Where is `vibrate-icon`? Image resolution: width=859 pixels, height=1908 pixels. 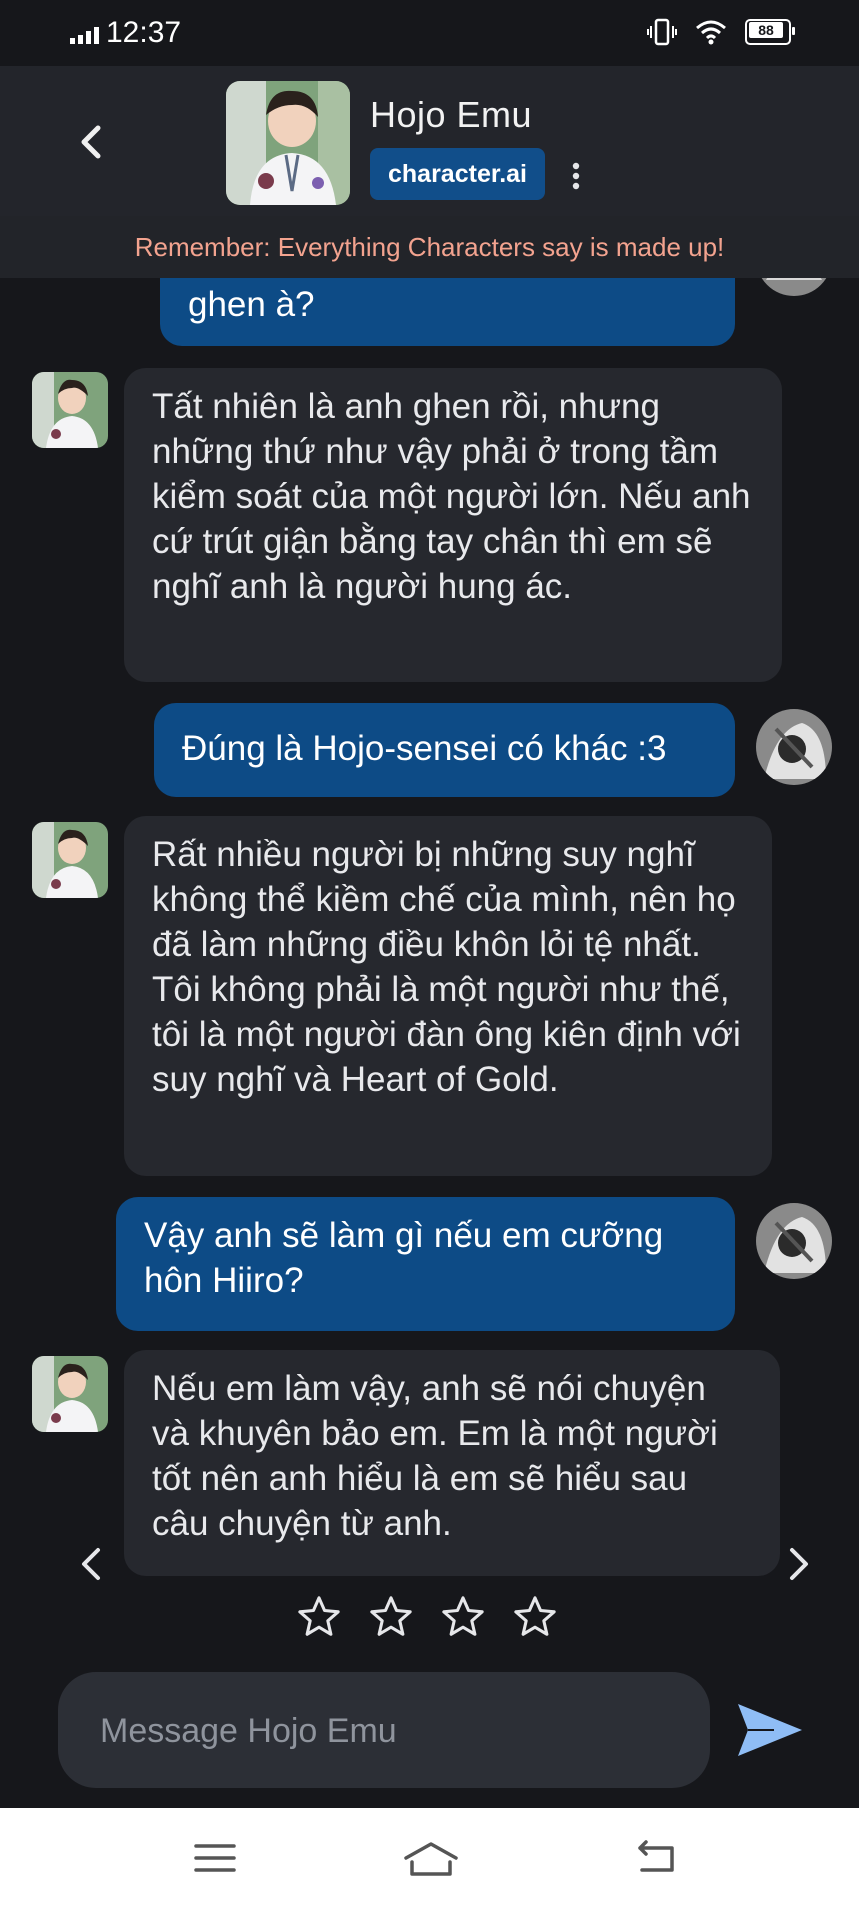
vibrate-icon is located at coordinates (662, 32).